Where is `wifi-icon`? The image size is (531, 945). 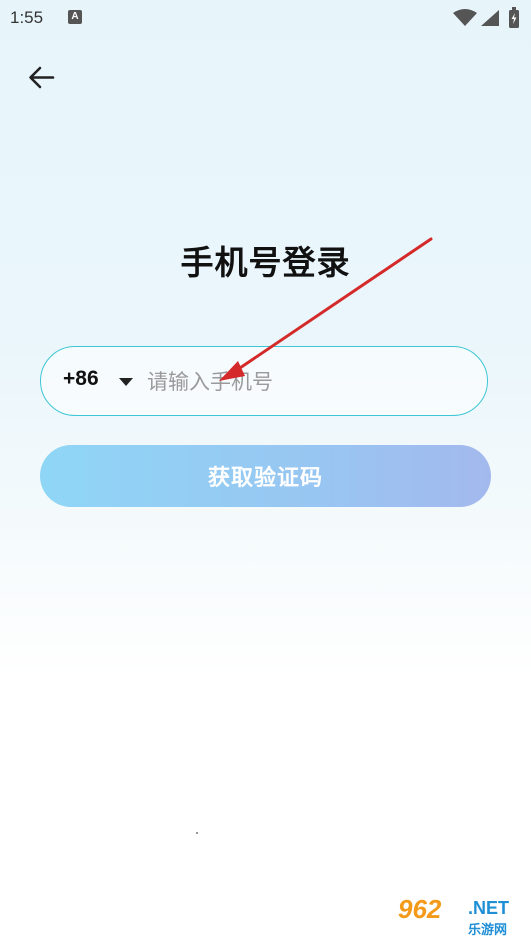
wifi-icon is located at coordinates (465, 17).